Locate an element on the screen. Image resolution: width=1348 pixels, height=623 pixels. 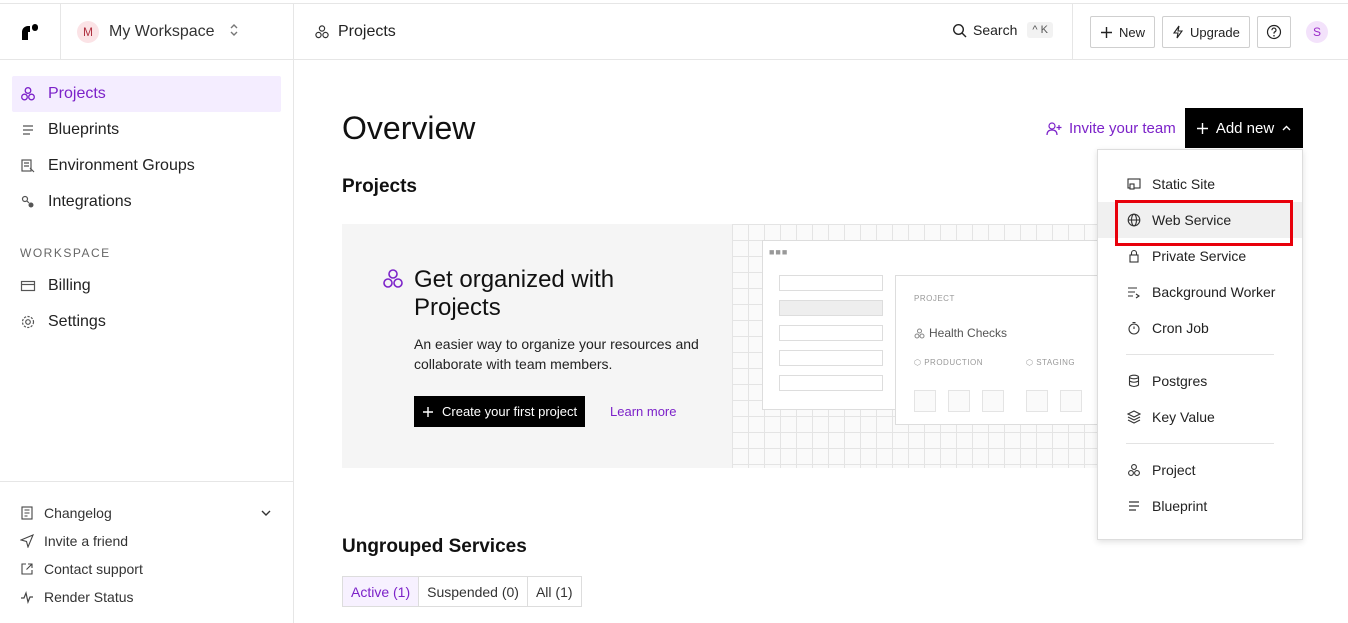
menu-item-label: Project is located at coordinates (1174, 470).